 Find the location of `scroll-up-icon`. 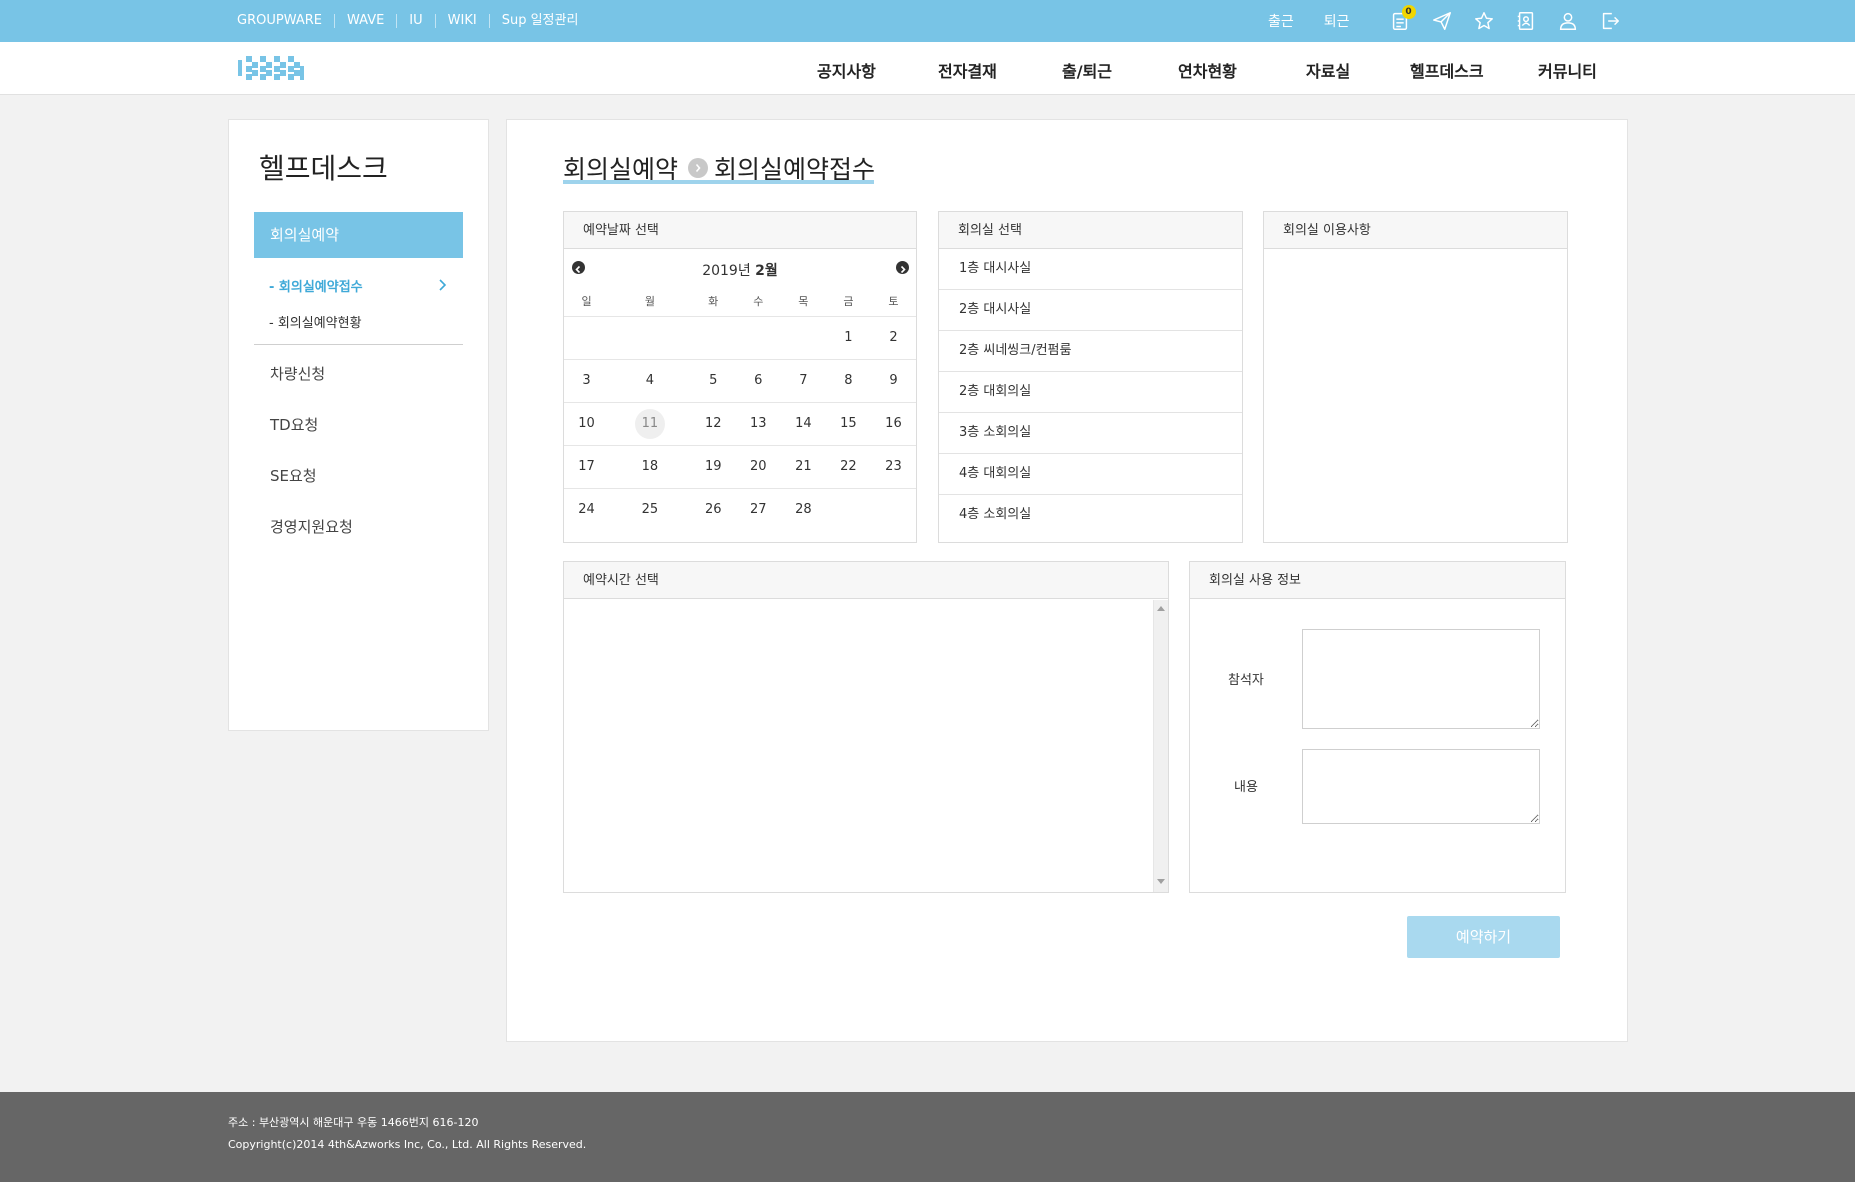

scroll-up-icon is located at coordinates (1161, 608).